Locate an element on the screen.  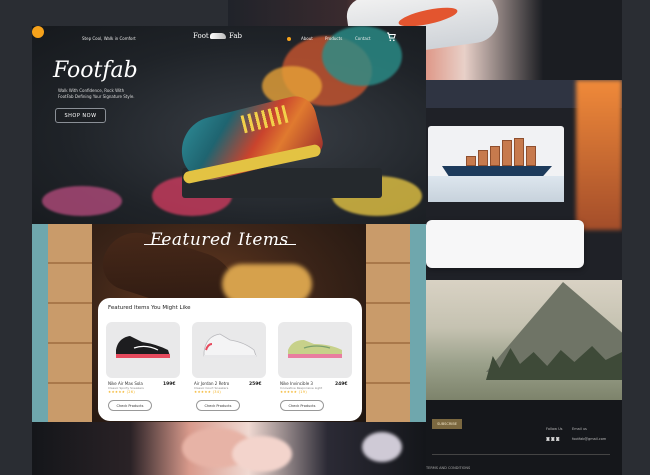
terms-link: TERMS AND CONDITIONS is located at coordinates (448, 468).